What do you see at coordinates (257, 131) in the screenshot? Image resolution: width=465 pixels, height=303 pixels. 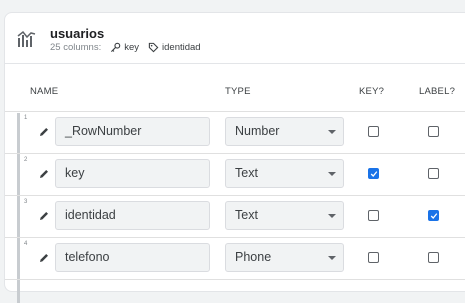 I see `column-type-value: Number` at bounding box center [257, 131].